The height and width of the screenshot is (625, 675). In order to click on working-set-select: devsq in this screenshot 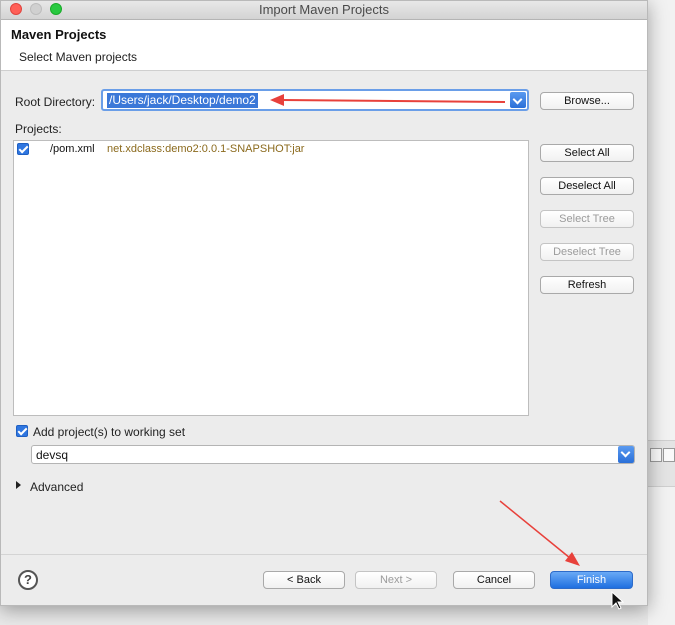, I will do `click(333, 454)`.